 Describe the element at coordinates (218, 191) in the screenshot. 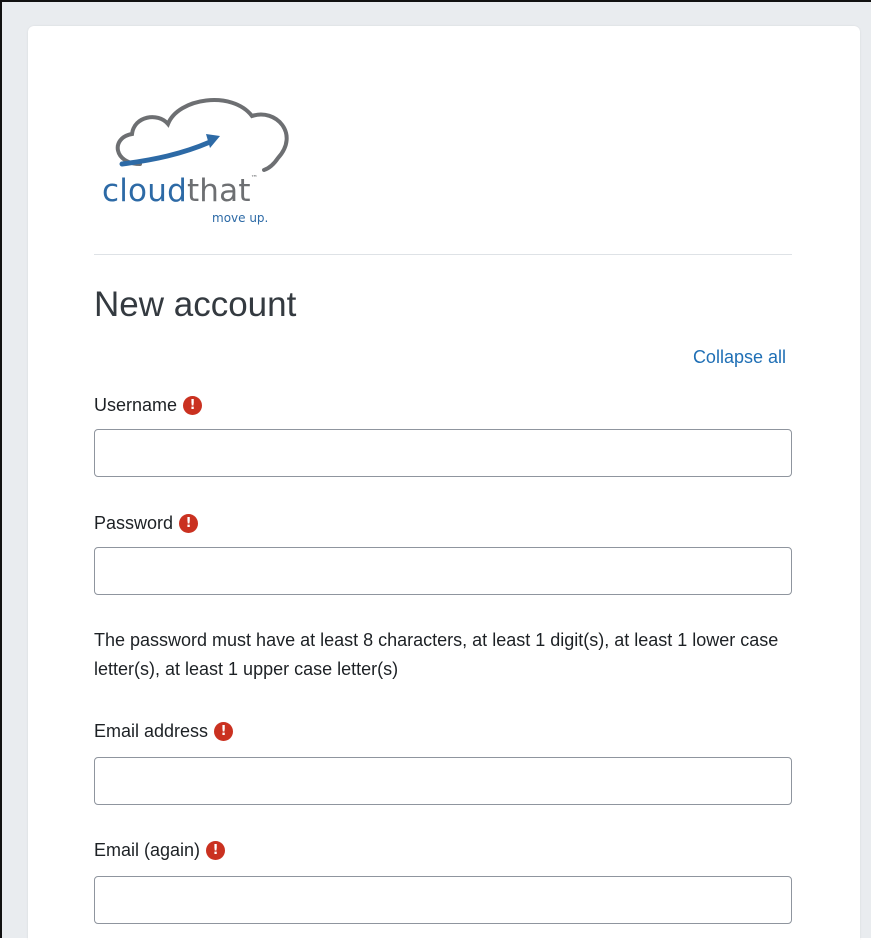

I see `logo-word-that: that` at that location.